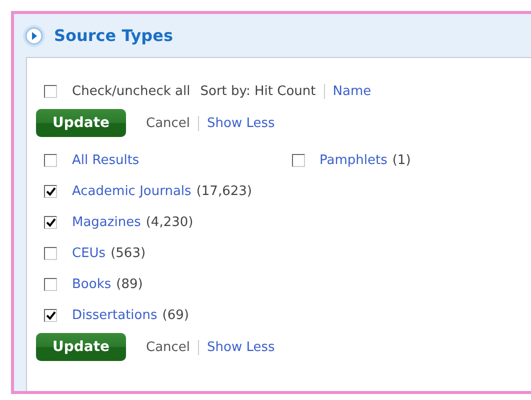  Describe the element at coordinates (106, 160) in the screenshot. I see `source-type-link: All Results` at that location.